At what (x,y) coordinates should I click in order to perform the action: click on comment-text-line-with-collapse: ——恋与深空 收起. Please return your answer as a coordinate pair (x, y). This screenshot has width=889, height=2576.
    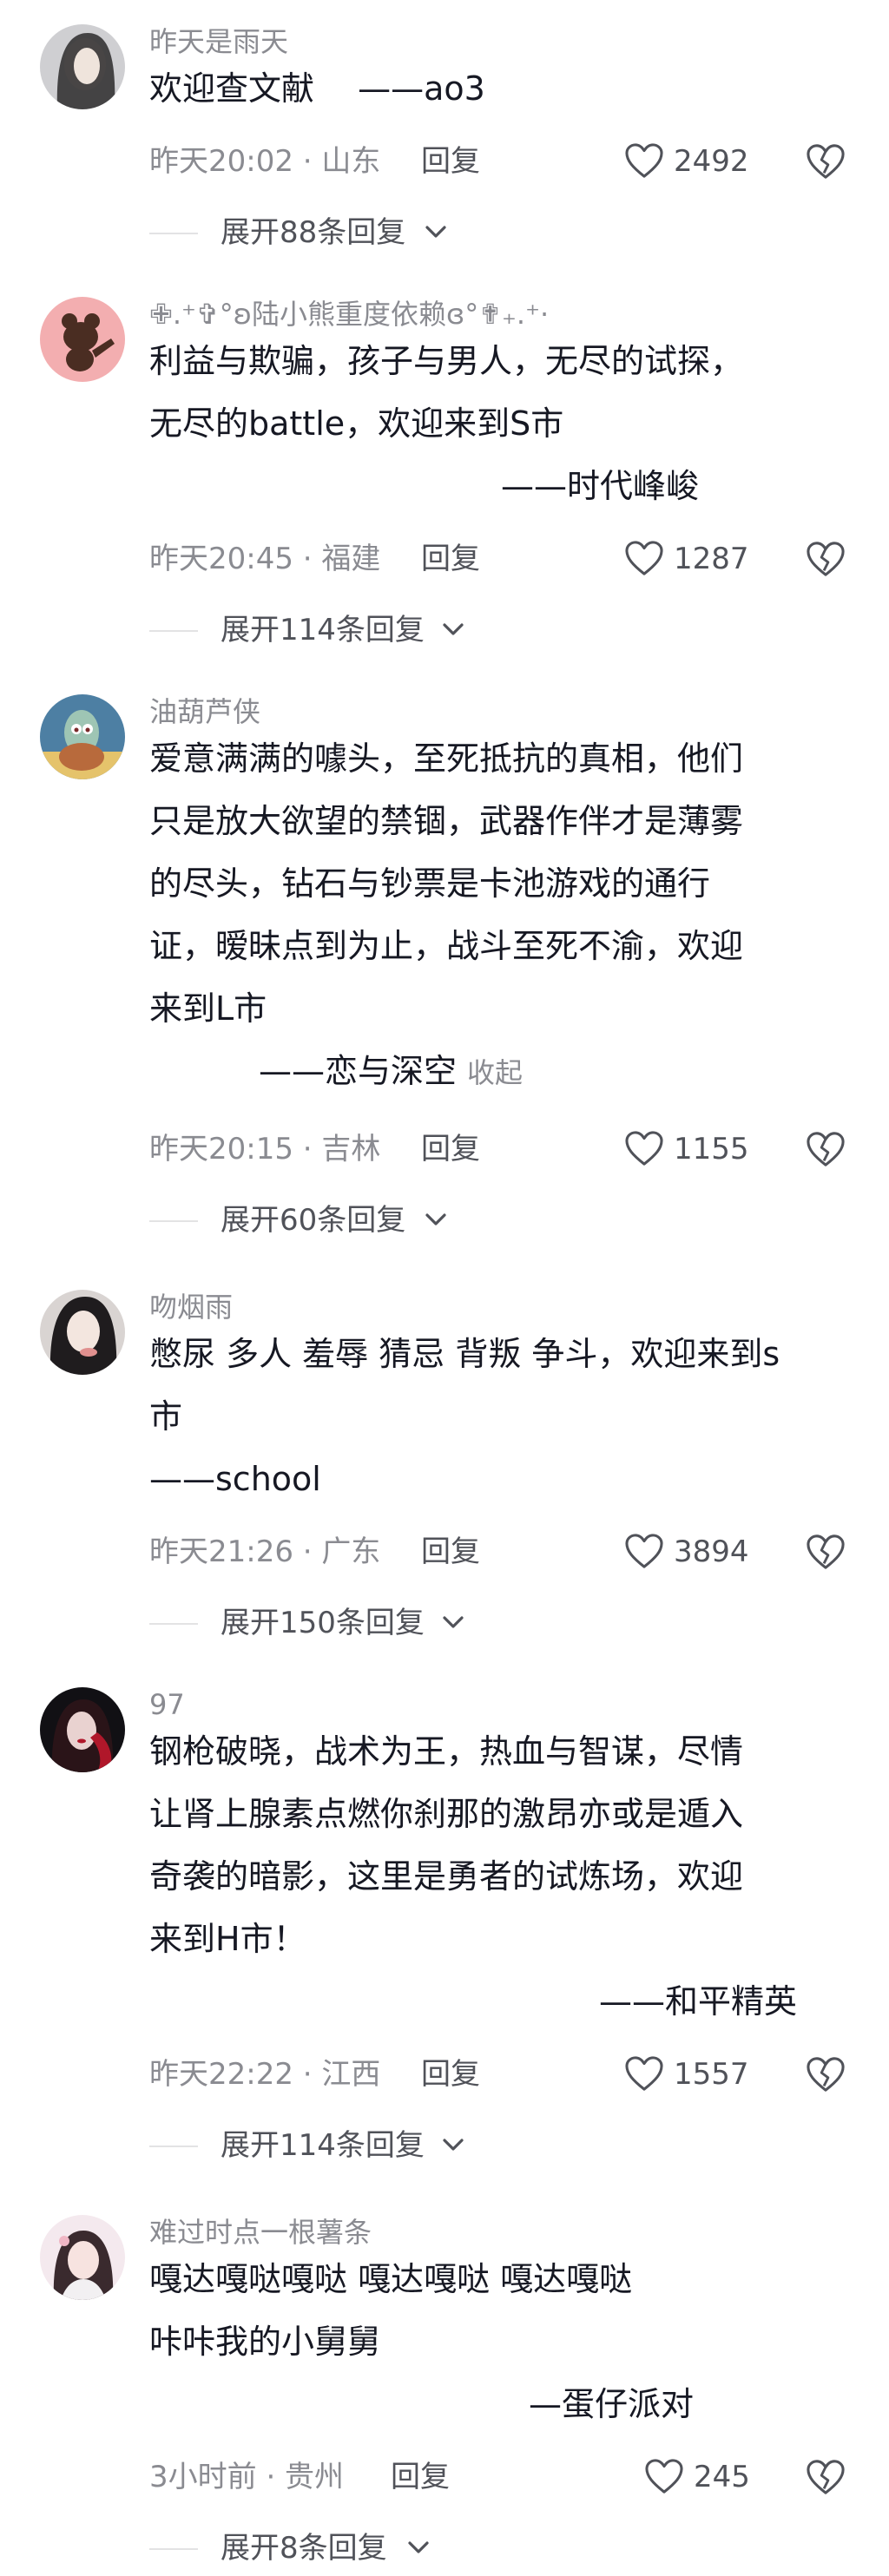
    Looking at the image, I should click on (496, 1071).